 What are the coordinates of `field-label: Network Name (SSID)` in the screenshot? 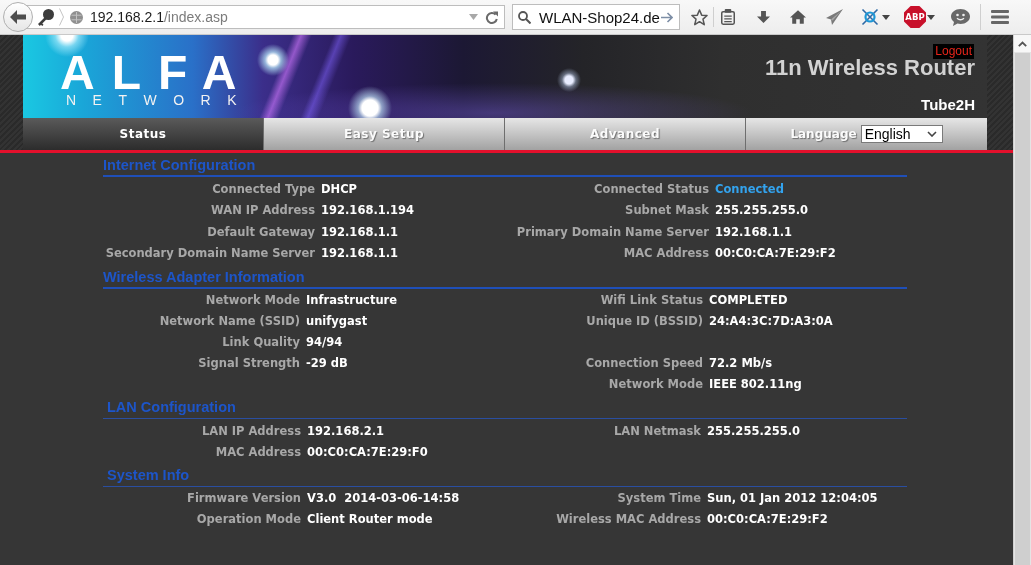 It's located at (229, 321).